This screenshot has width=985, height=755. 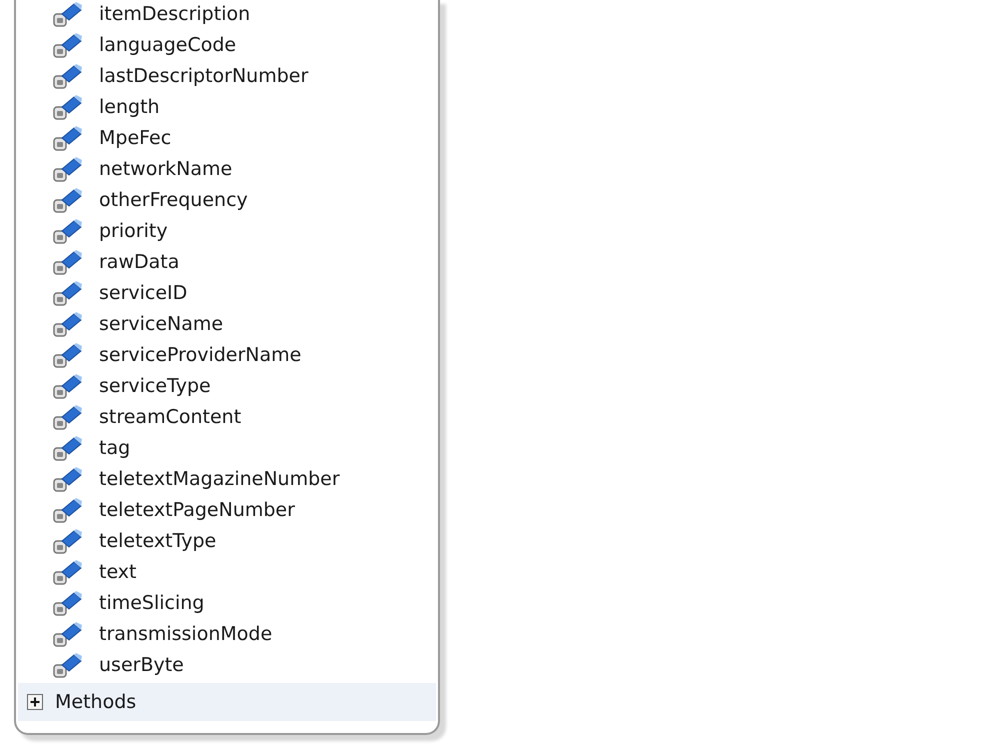 I want to click on property-name: text, so click(x=117, y=571).